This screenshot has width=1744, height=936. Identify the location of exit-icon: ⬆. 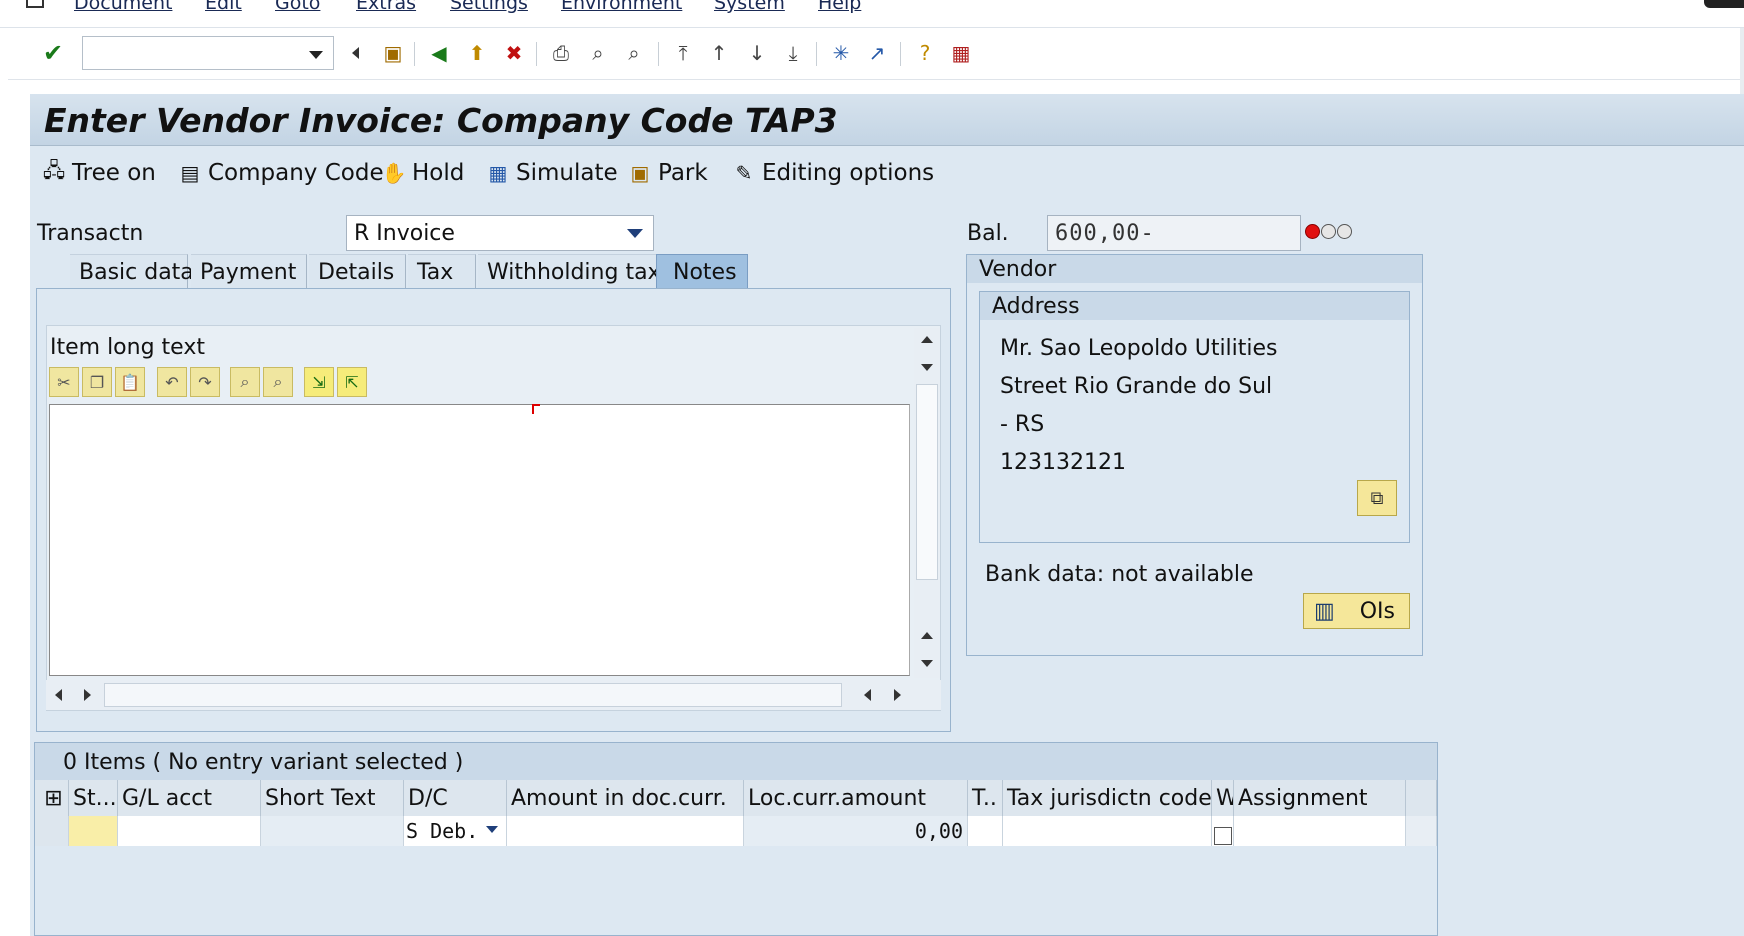
(477, 53).